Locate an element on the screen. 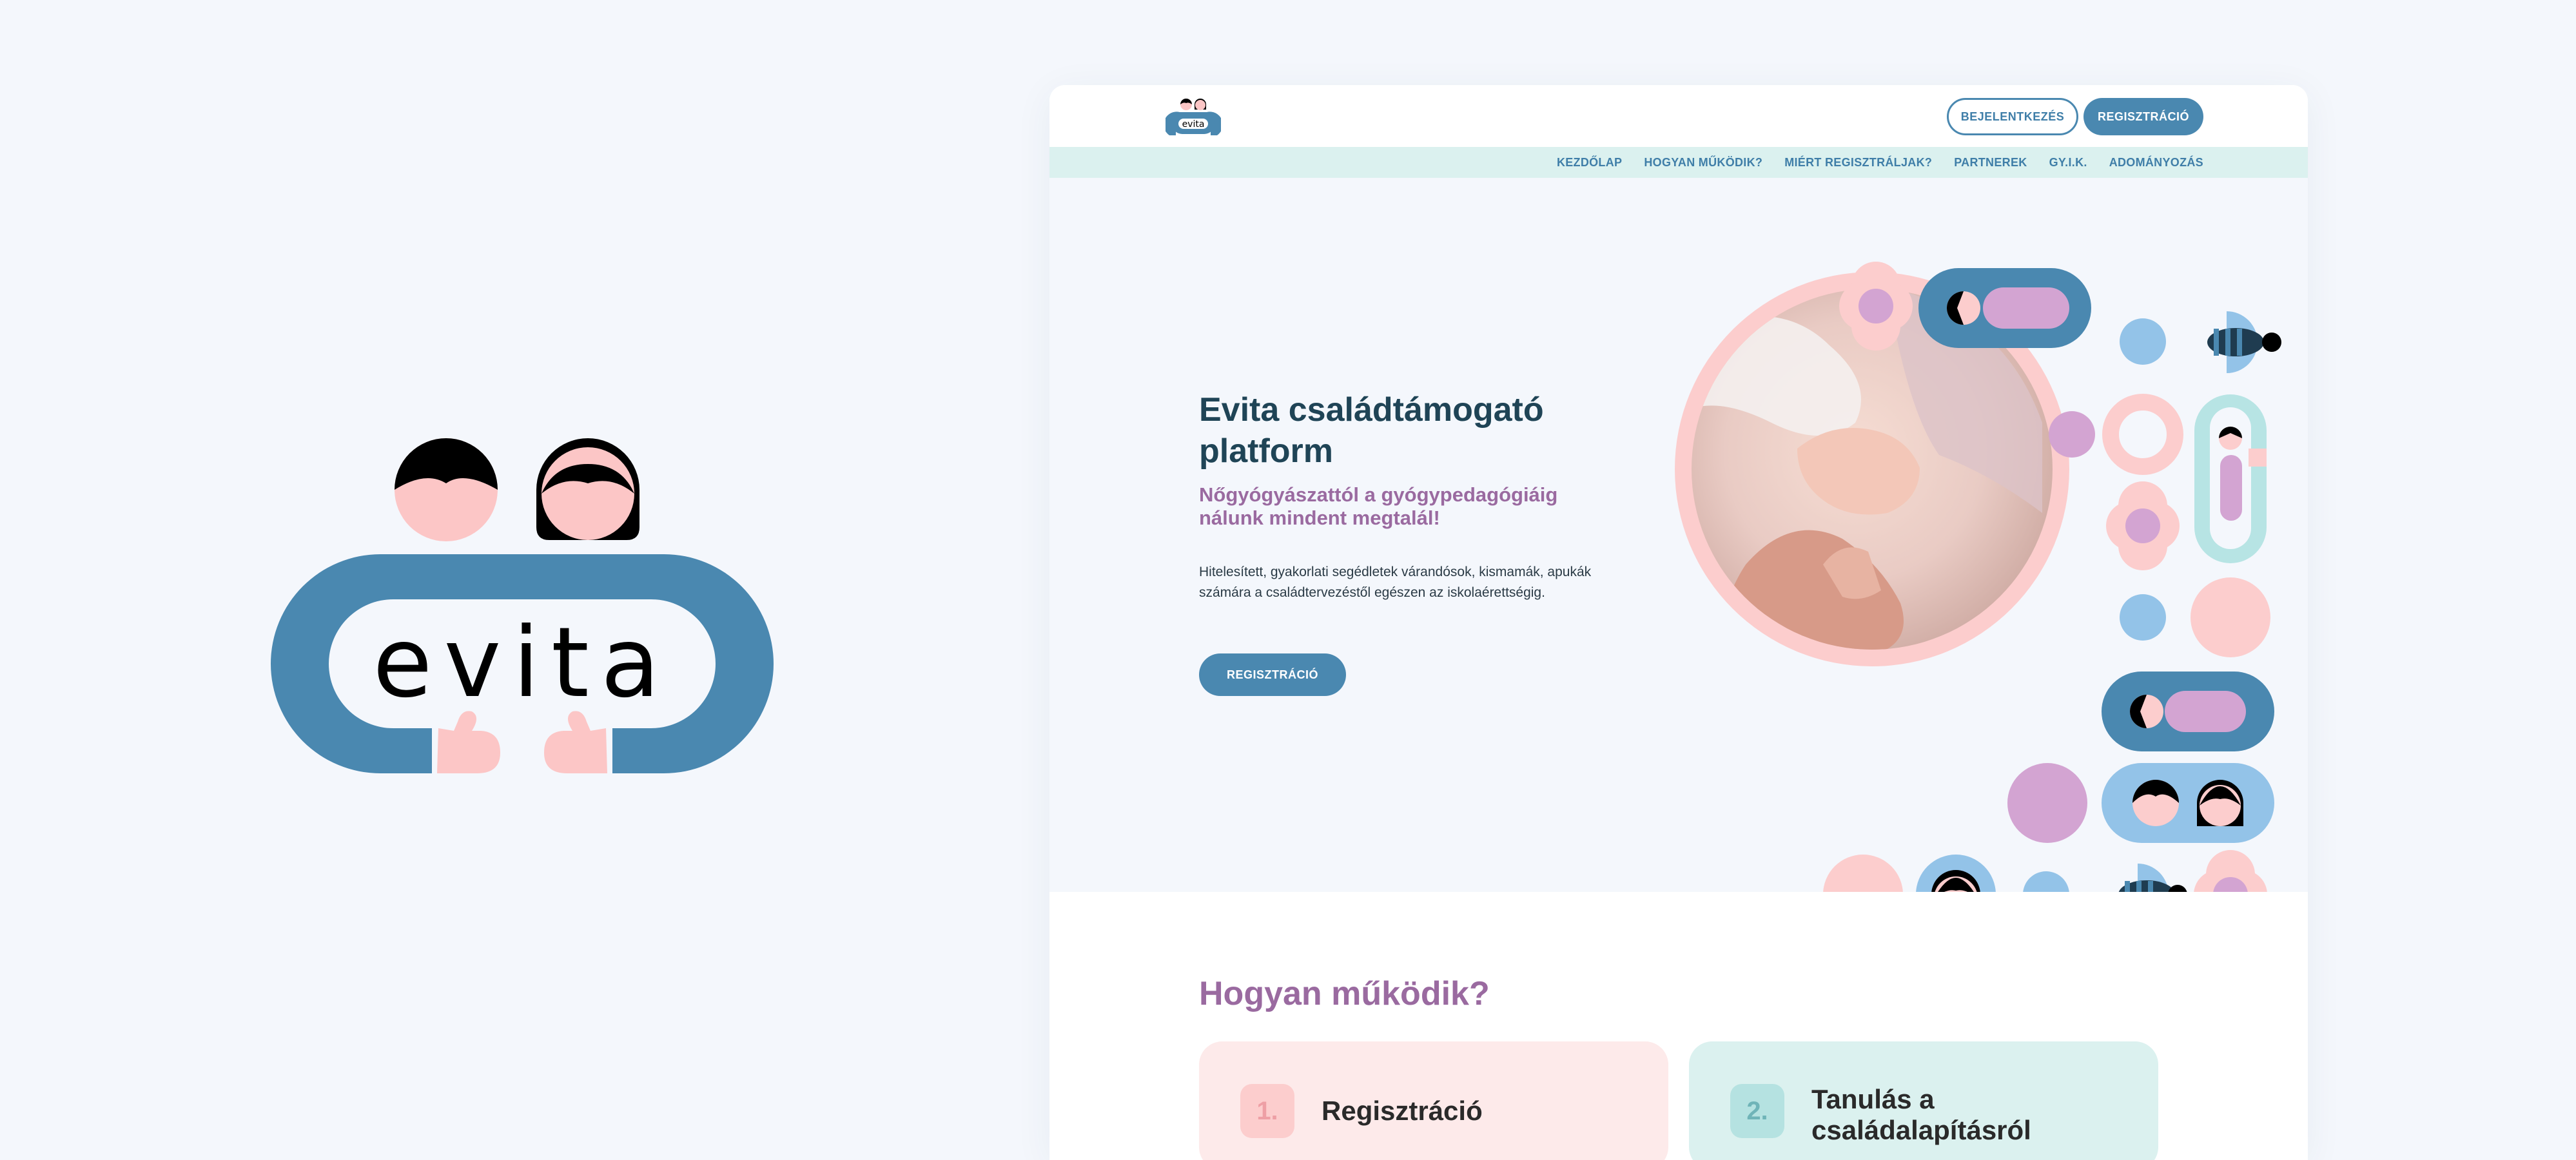 The height and width of the screenshot is (1160, 2576). nav-item-donate: ADOMÁNYOZÁS is located at coordinates (2156, 163).